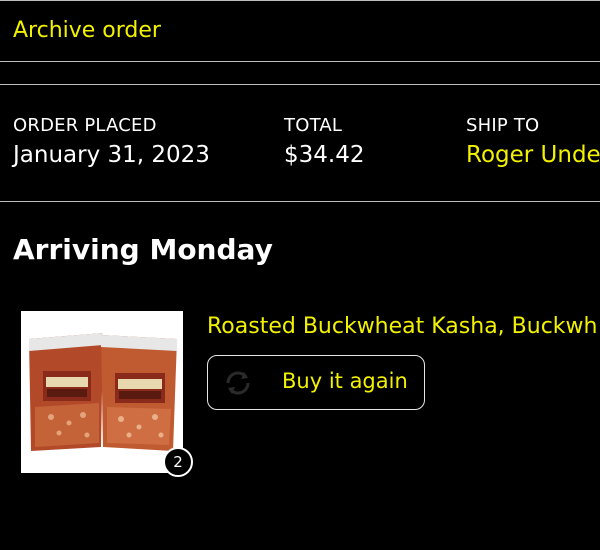 The image size is (600, 550). I want to click on buy-again-cycle-icon, so click(238, 383).